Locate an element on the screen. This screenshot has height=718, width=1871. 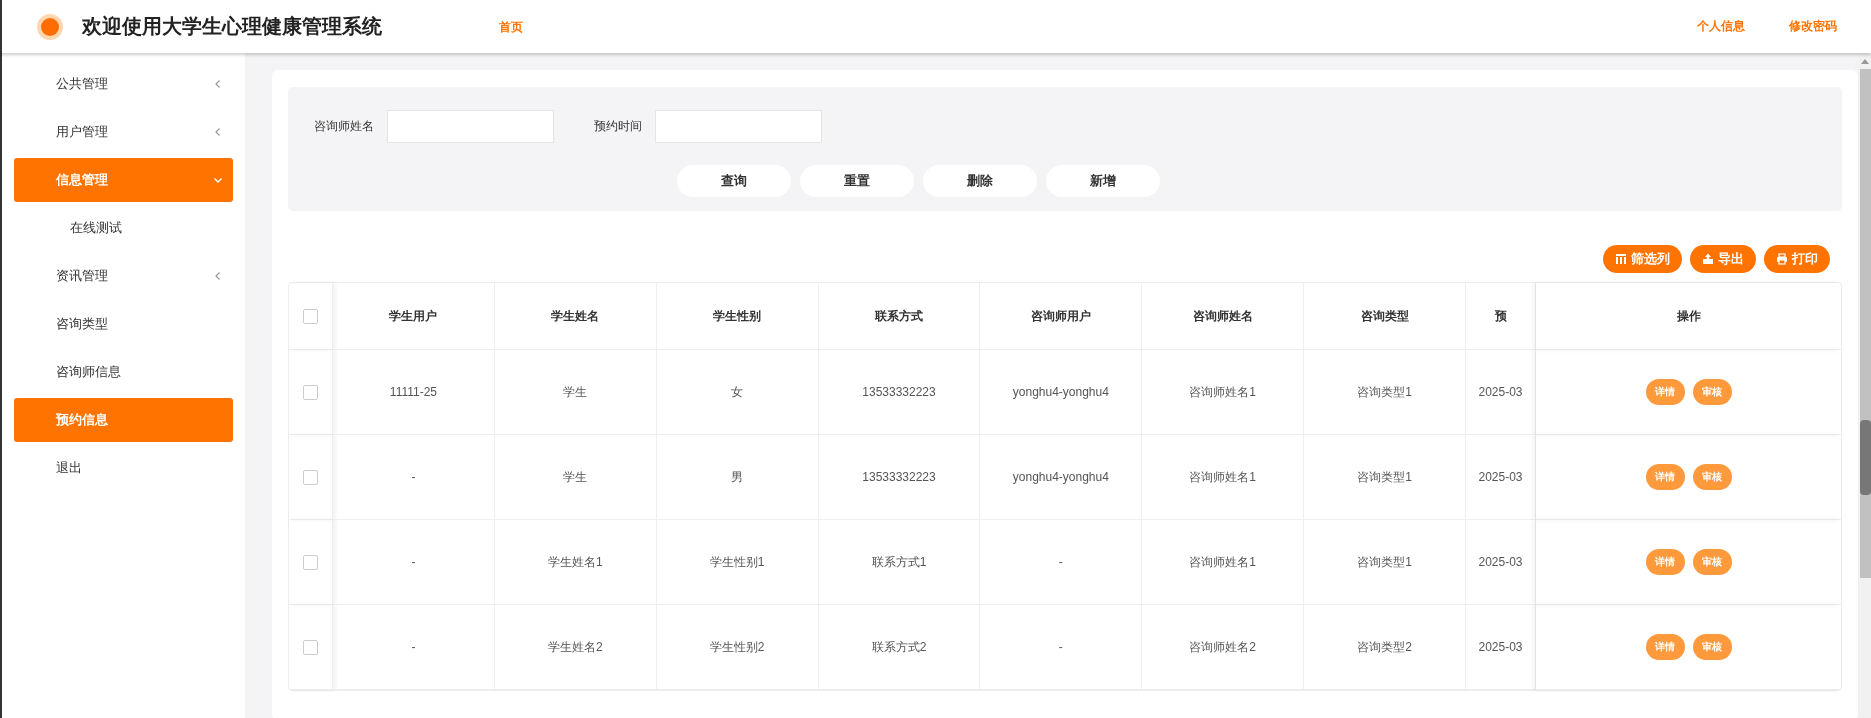
sidebar-item: 公共管理 is located at coordinates (123, 84).